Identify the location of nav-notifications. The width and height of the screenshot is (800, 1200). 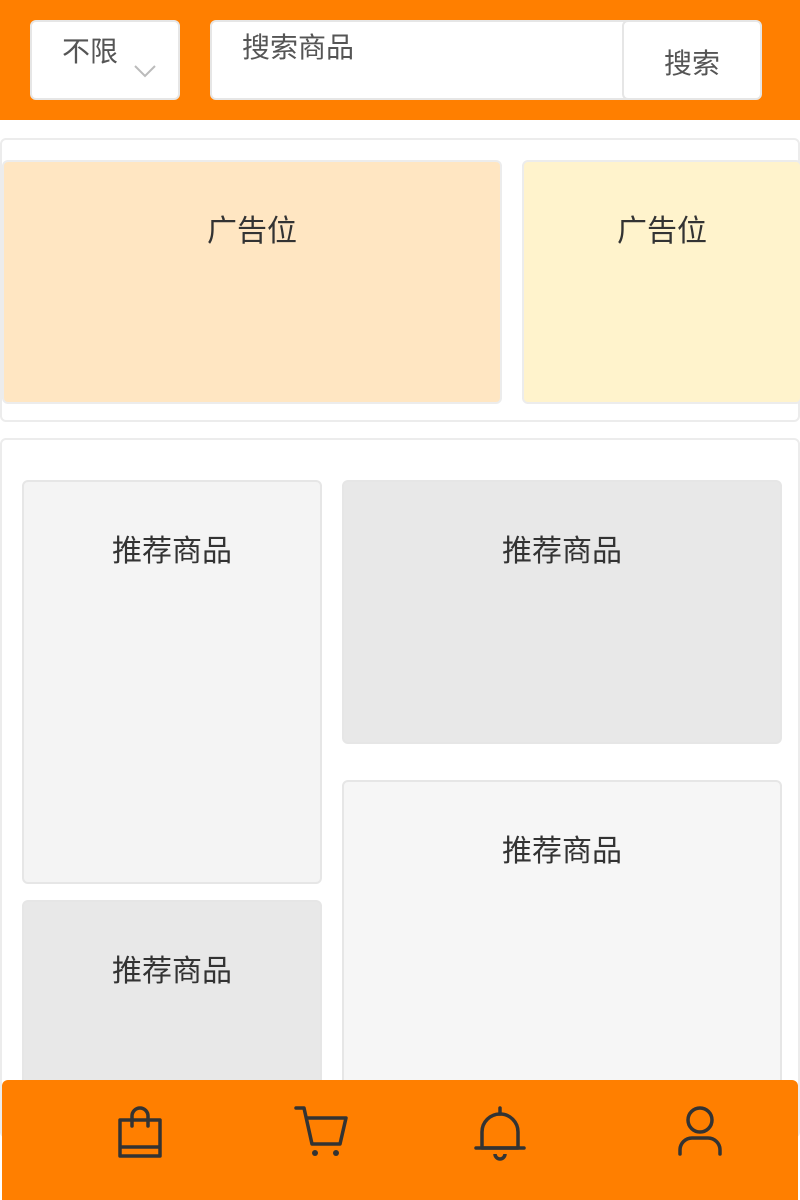
(500, 1132).